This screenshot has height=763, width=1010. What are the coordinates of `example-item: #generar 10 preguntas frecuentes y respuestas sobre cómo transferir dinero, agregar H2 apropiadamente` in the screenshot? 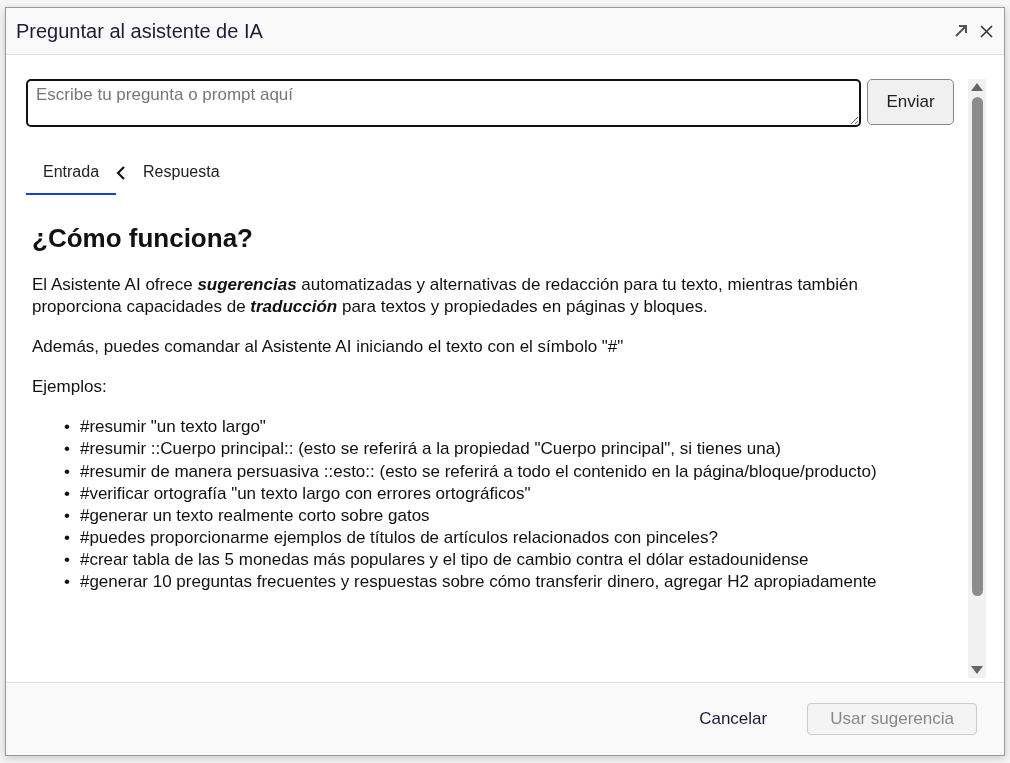 It's located at (478, 582).